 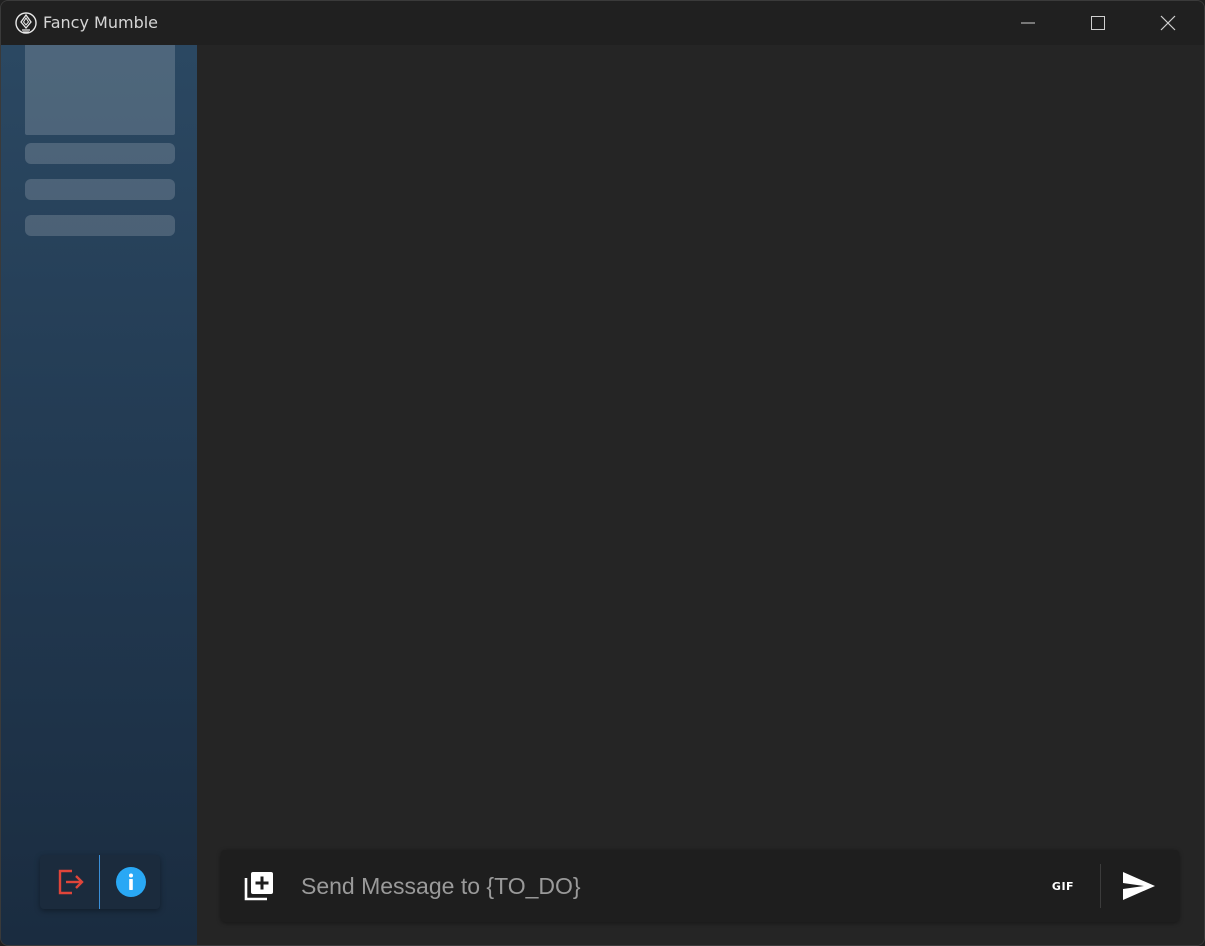 I want to click on minimize-icon, so click(x=1028, y=23).